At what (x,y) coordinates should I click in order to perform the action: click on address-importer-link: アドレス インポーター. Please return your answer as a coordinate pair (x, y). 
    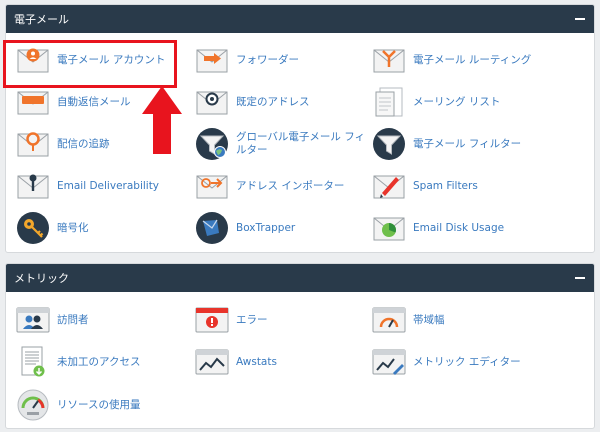
    Looking at the image, I should click on (269, 186).